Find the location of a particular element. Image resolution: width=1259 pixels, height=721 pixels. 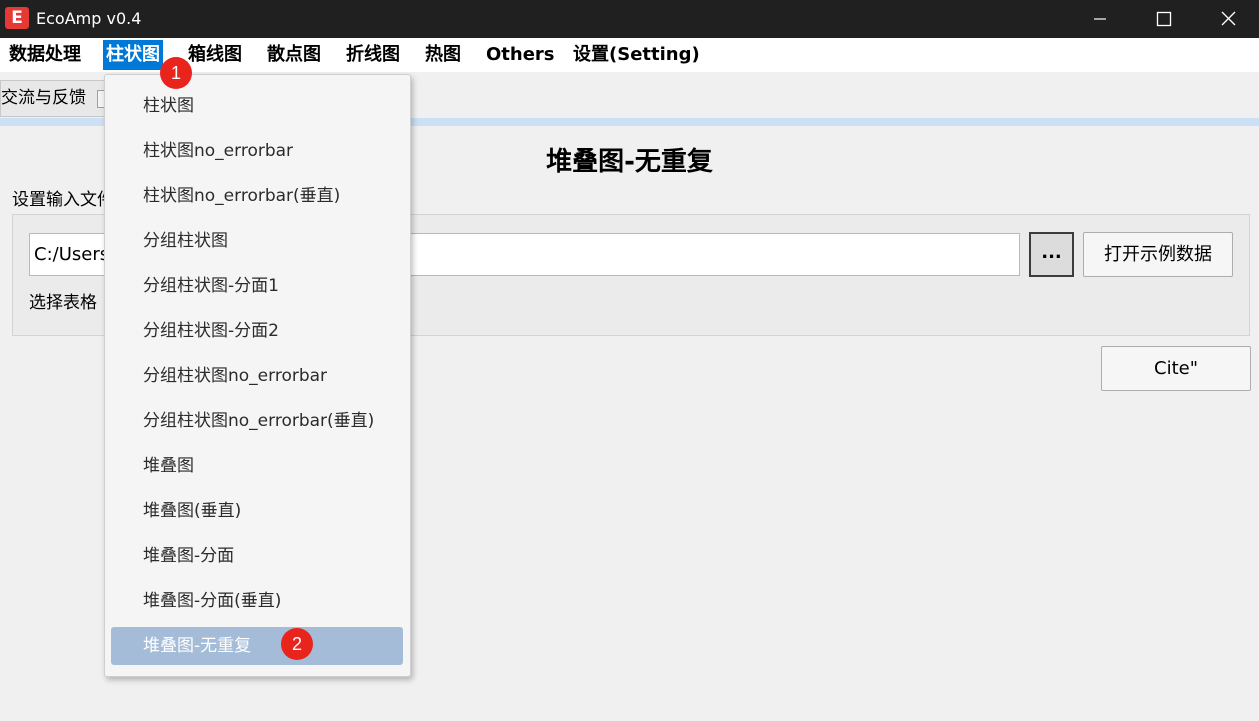

dropdown-item-stacked-chart-no-repeat: 堆叠图-无重复 is located at coordinates (257, 646).